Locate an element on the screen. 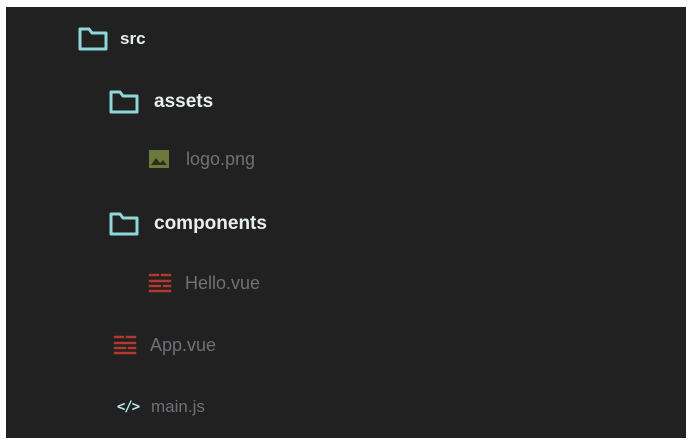 The height and width of the screenshot is (445, 689). tree-item-label: App.vue is located at coordinates (183, 344).